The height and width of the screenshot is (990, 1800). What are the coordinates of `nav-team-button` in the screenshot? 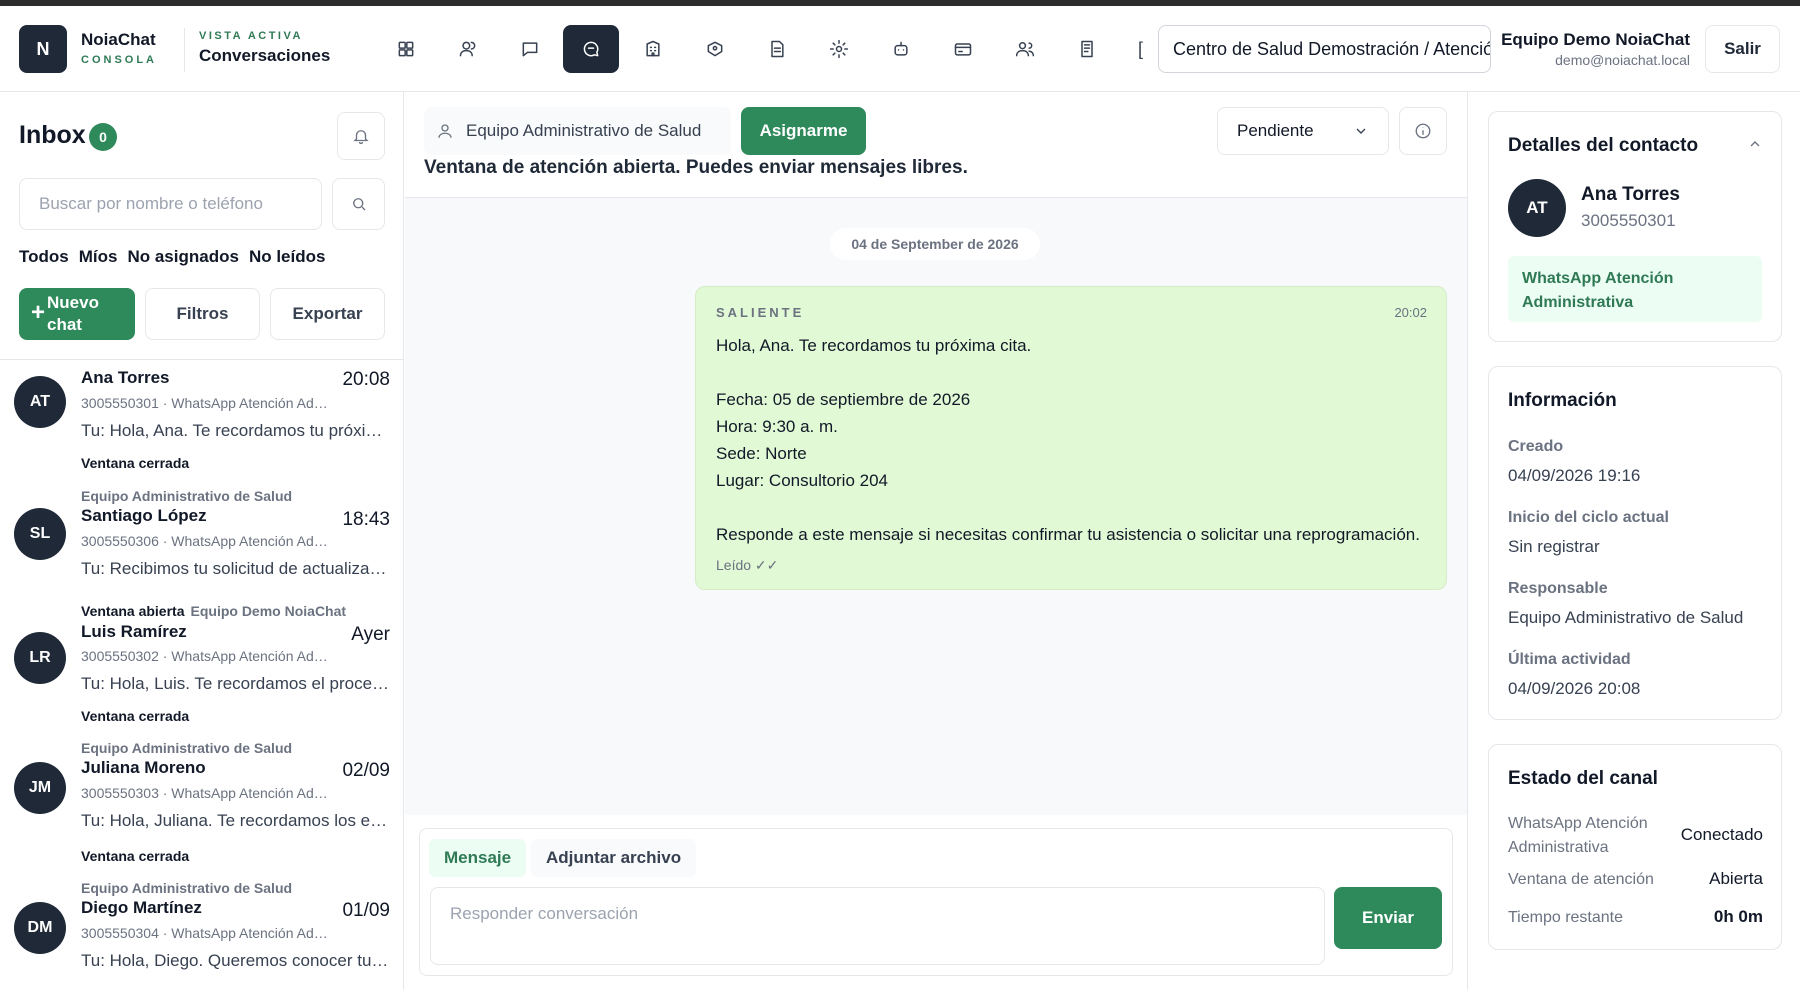 It's located at (1025, 49).